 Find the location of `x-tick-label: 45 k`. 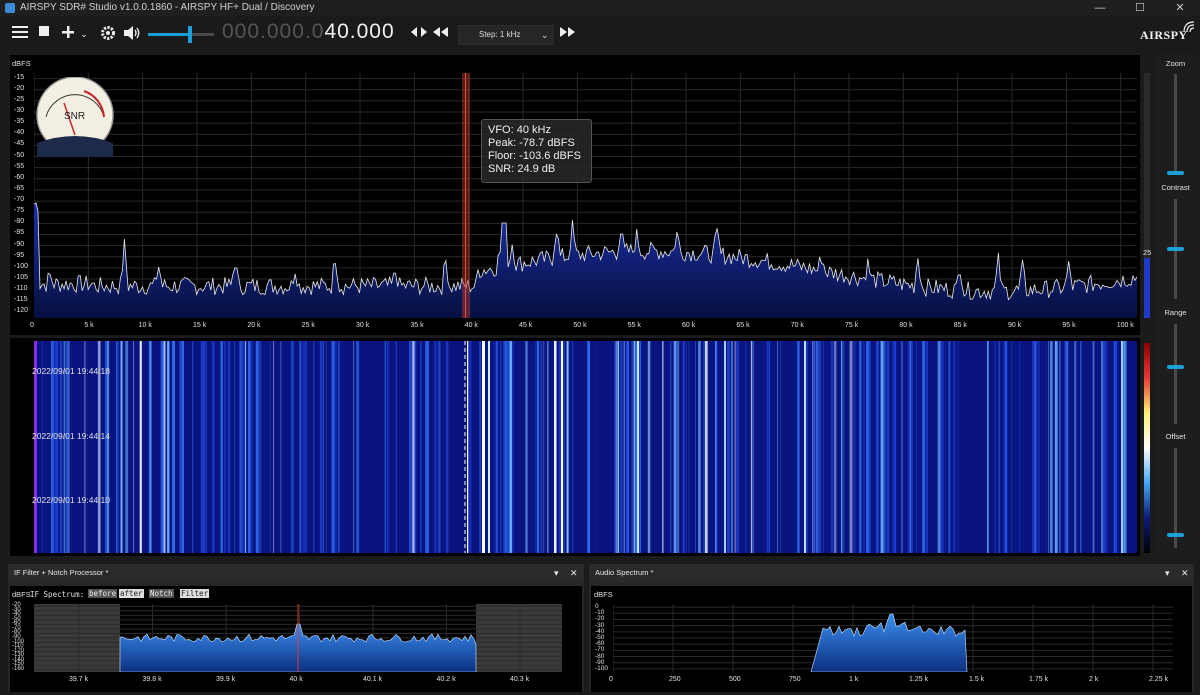

x-tick-label: 45 k is located at coordinates (526, 325).